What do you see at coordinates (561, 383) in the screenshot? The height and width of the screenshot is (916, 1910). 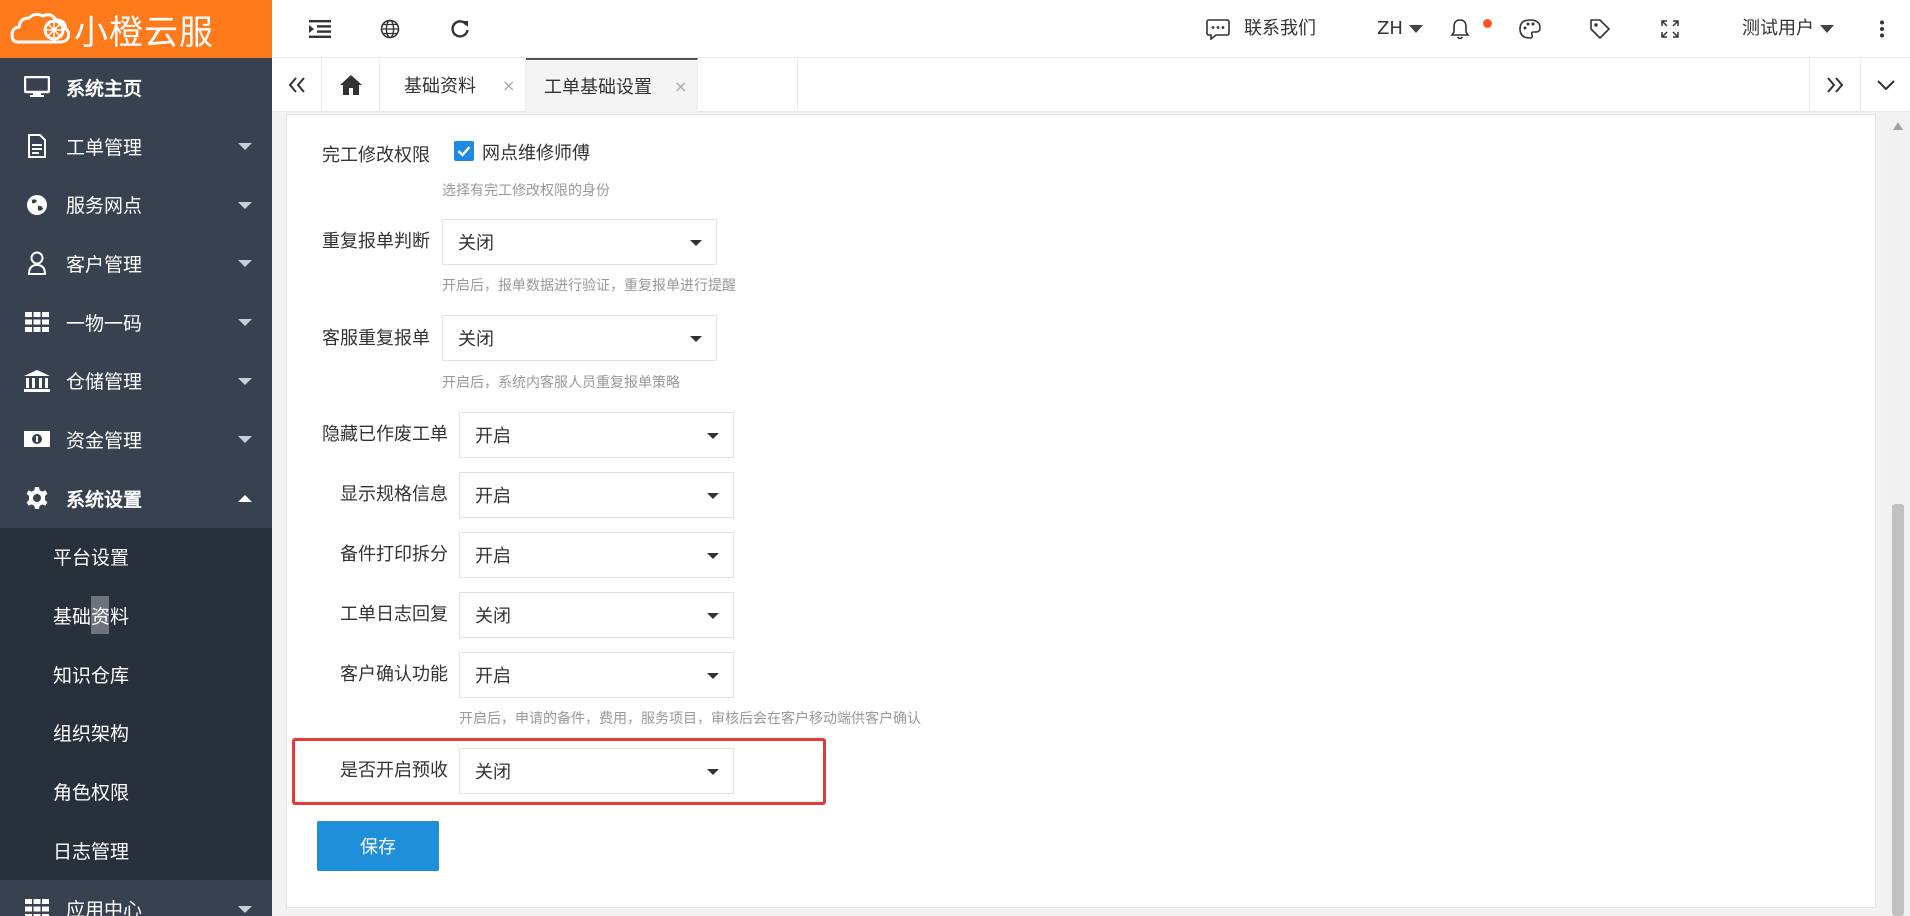 I see `form-hint: 开启后，系统内客服人员重复报单策略` at bounding box center [561, 383].